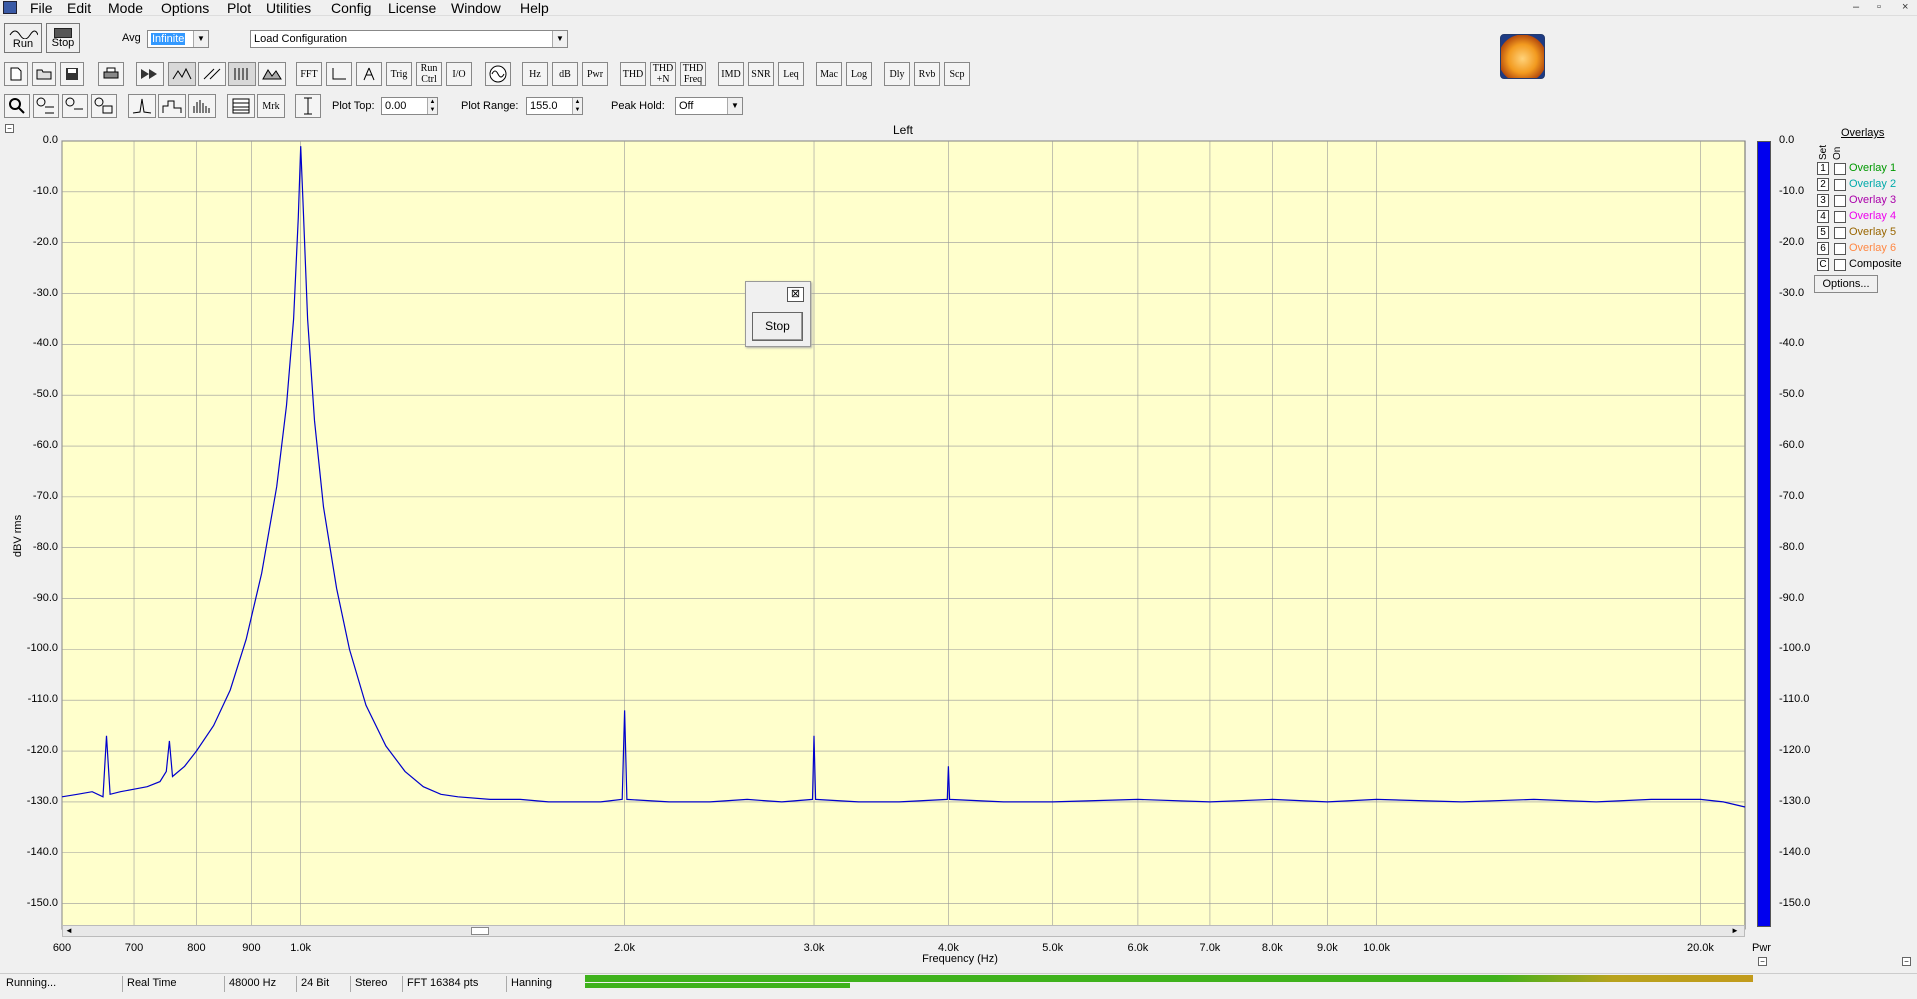 This screenshot has height=999, width=1917. What do you see at coordinates (1700, 948) in the screenshot?
I see `x-tick-label: 20.0k` at bounding box center [1700, 948].